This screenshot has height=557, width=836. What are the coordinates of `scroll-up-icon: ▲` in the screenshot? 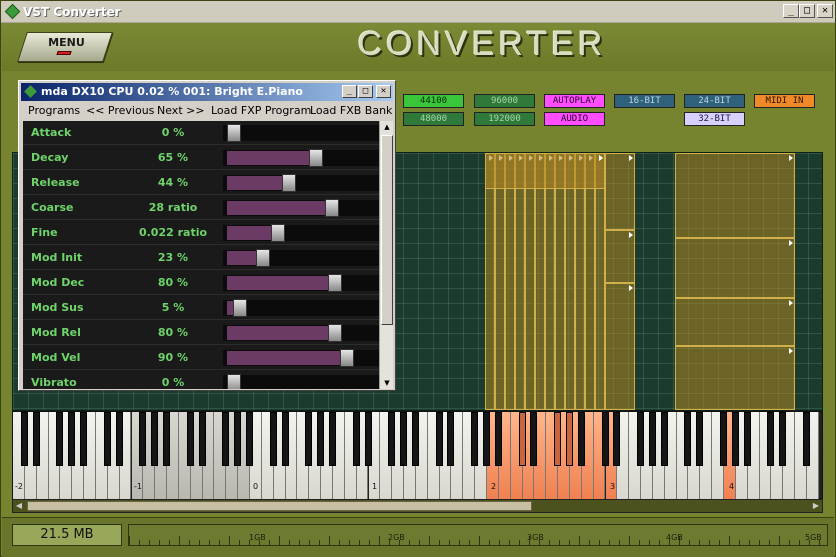 It's located at (387, 127).